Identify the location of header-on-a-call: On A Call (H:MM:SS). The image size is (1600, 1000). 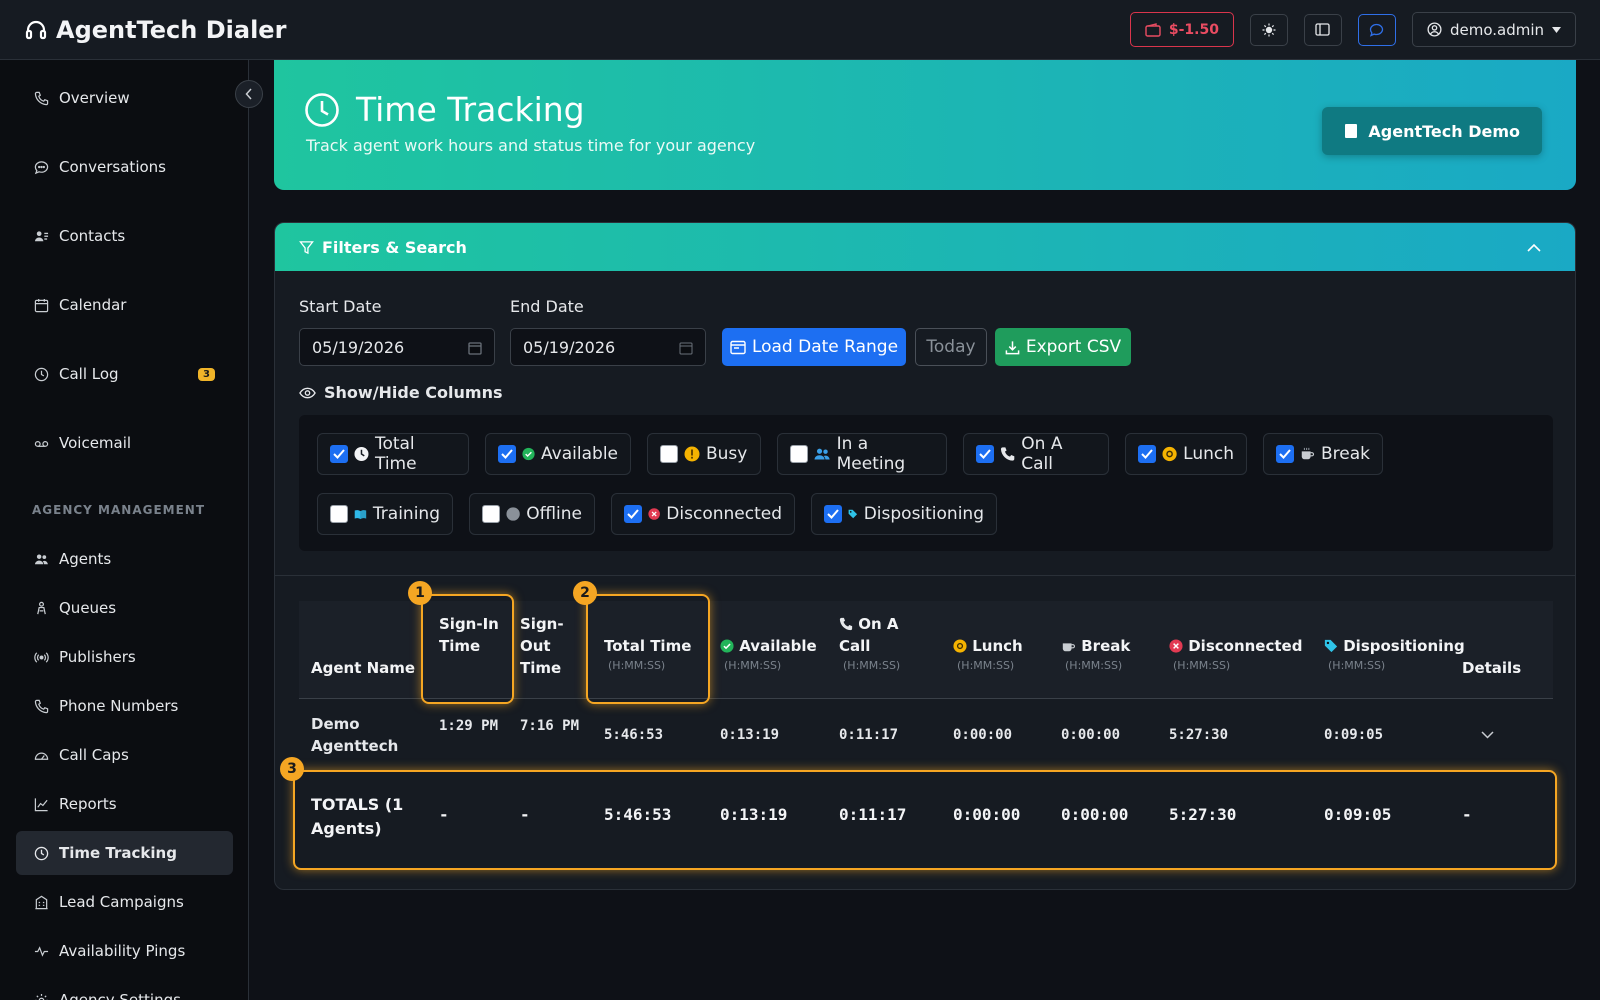
(881, 644).